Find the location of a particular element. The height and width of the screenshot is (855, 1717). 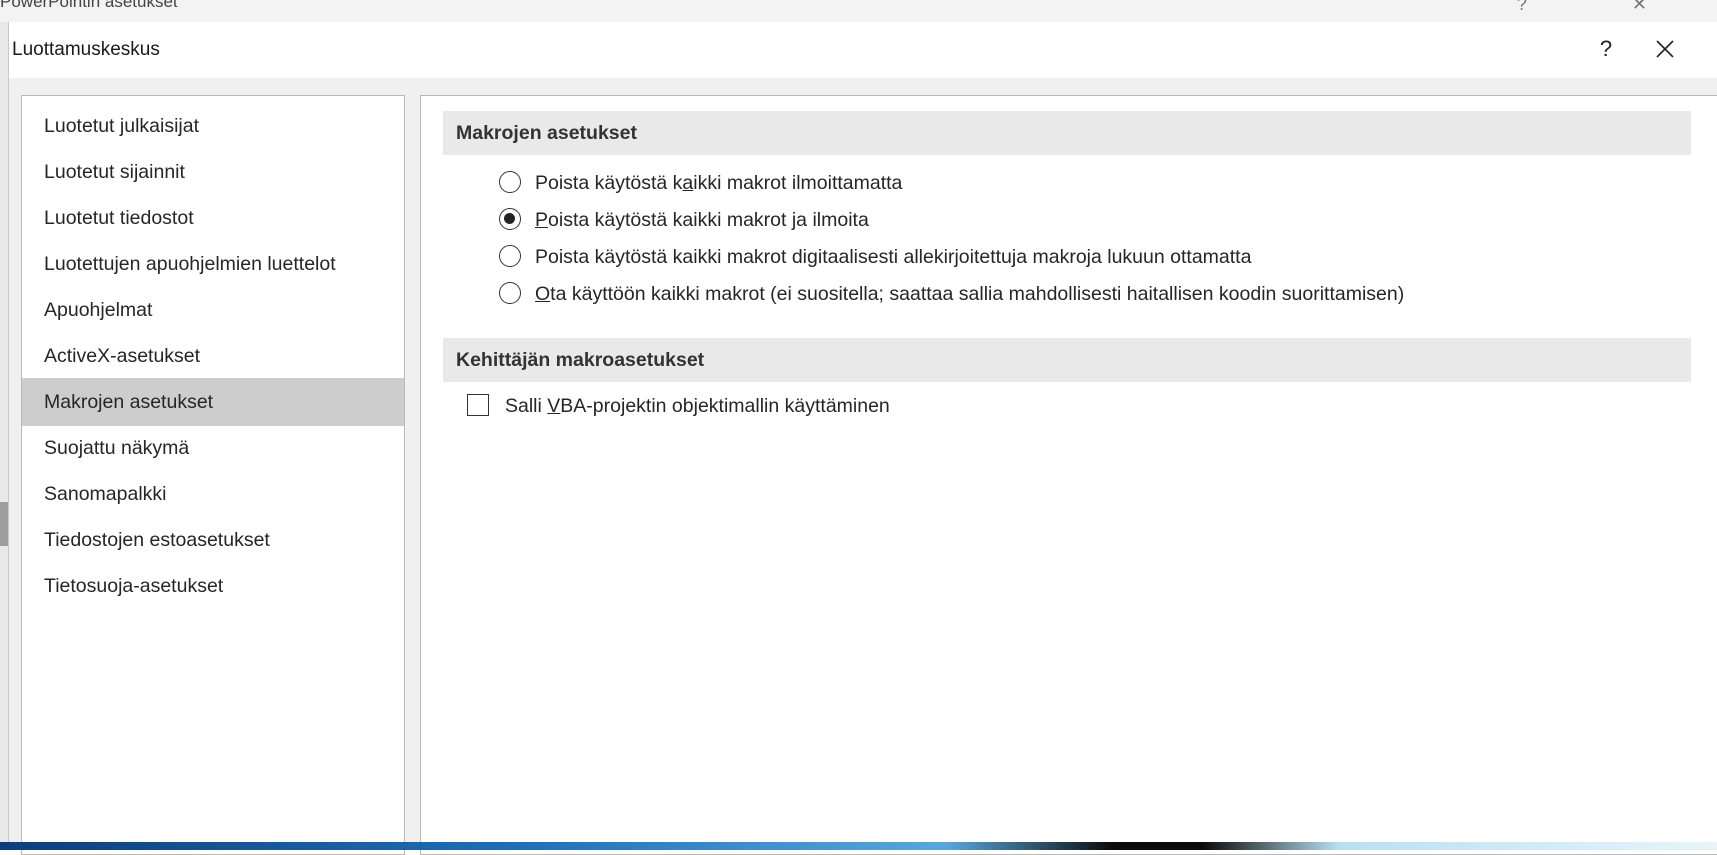

close-button is located at coordinates (1665, 49).